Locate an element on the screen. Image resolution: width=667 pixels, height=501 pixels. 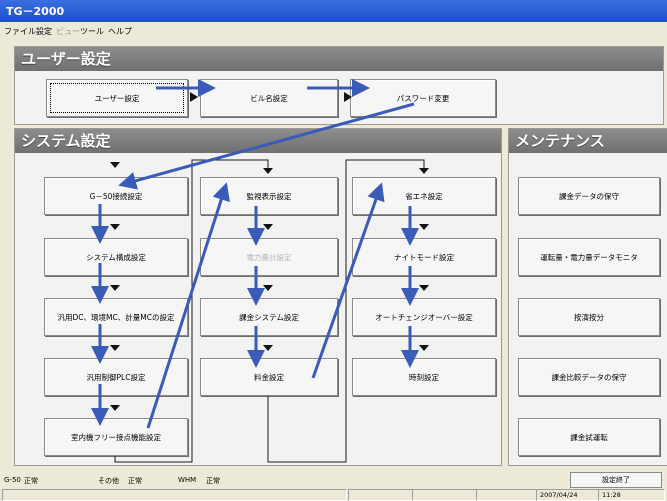
maintenance-header: メンテナンス is located at coordinates (588, 141).